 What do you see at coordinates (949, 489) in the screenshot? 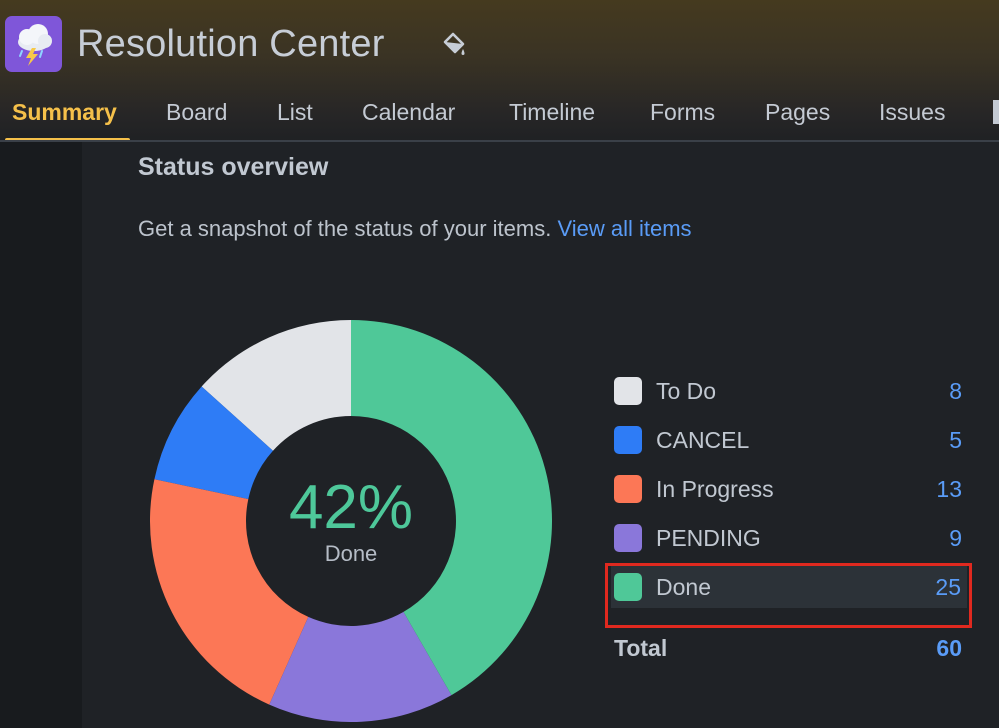
I see `legend-count-in-progress: 13` at bounding box center [949, 489].